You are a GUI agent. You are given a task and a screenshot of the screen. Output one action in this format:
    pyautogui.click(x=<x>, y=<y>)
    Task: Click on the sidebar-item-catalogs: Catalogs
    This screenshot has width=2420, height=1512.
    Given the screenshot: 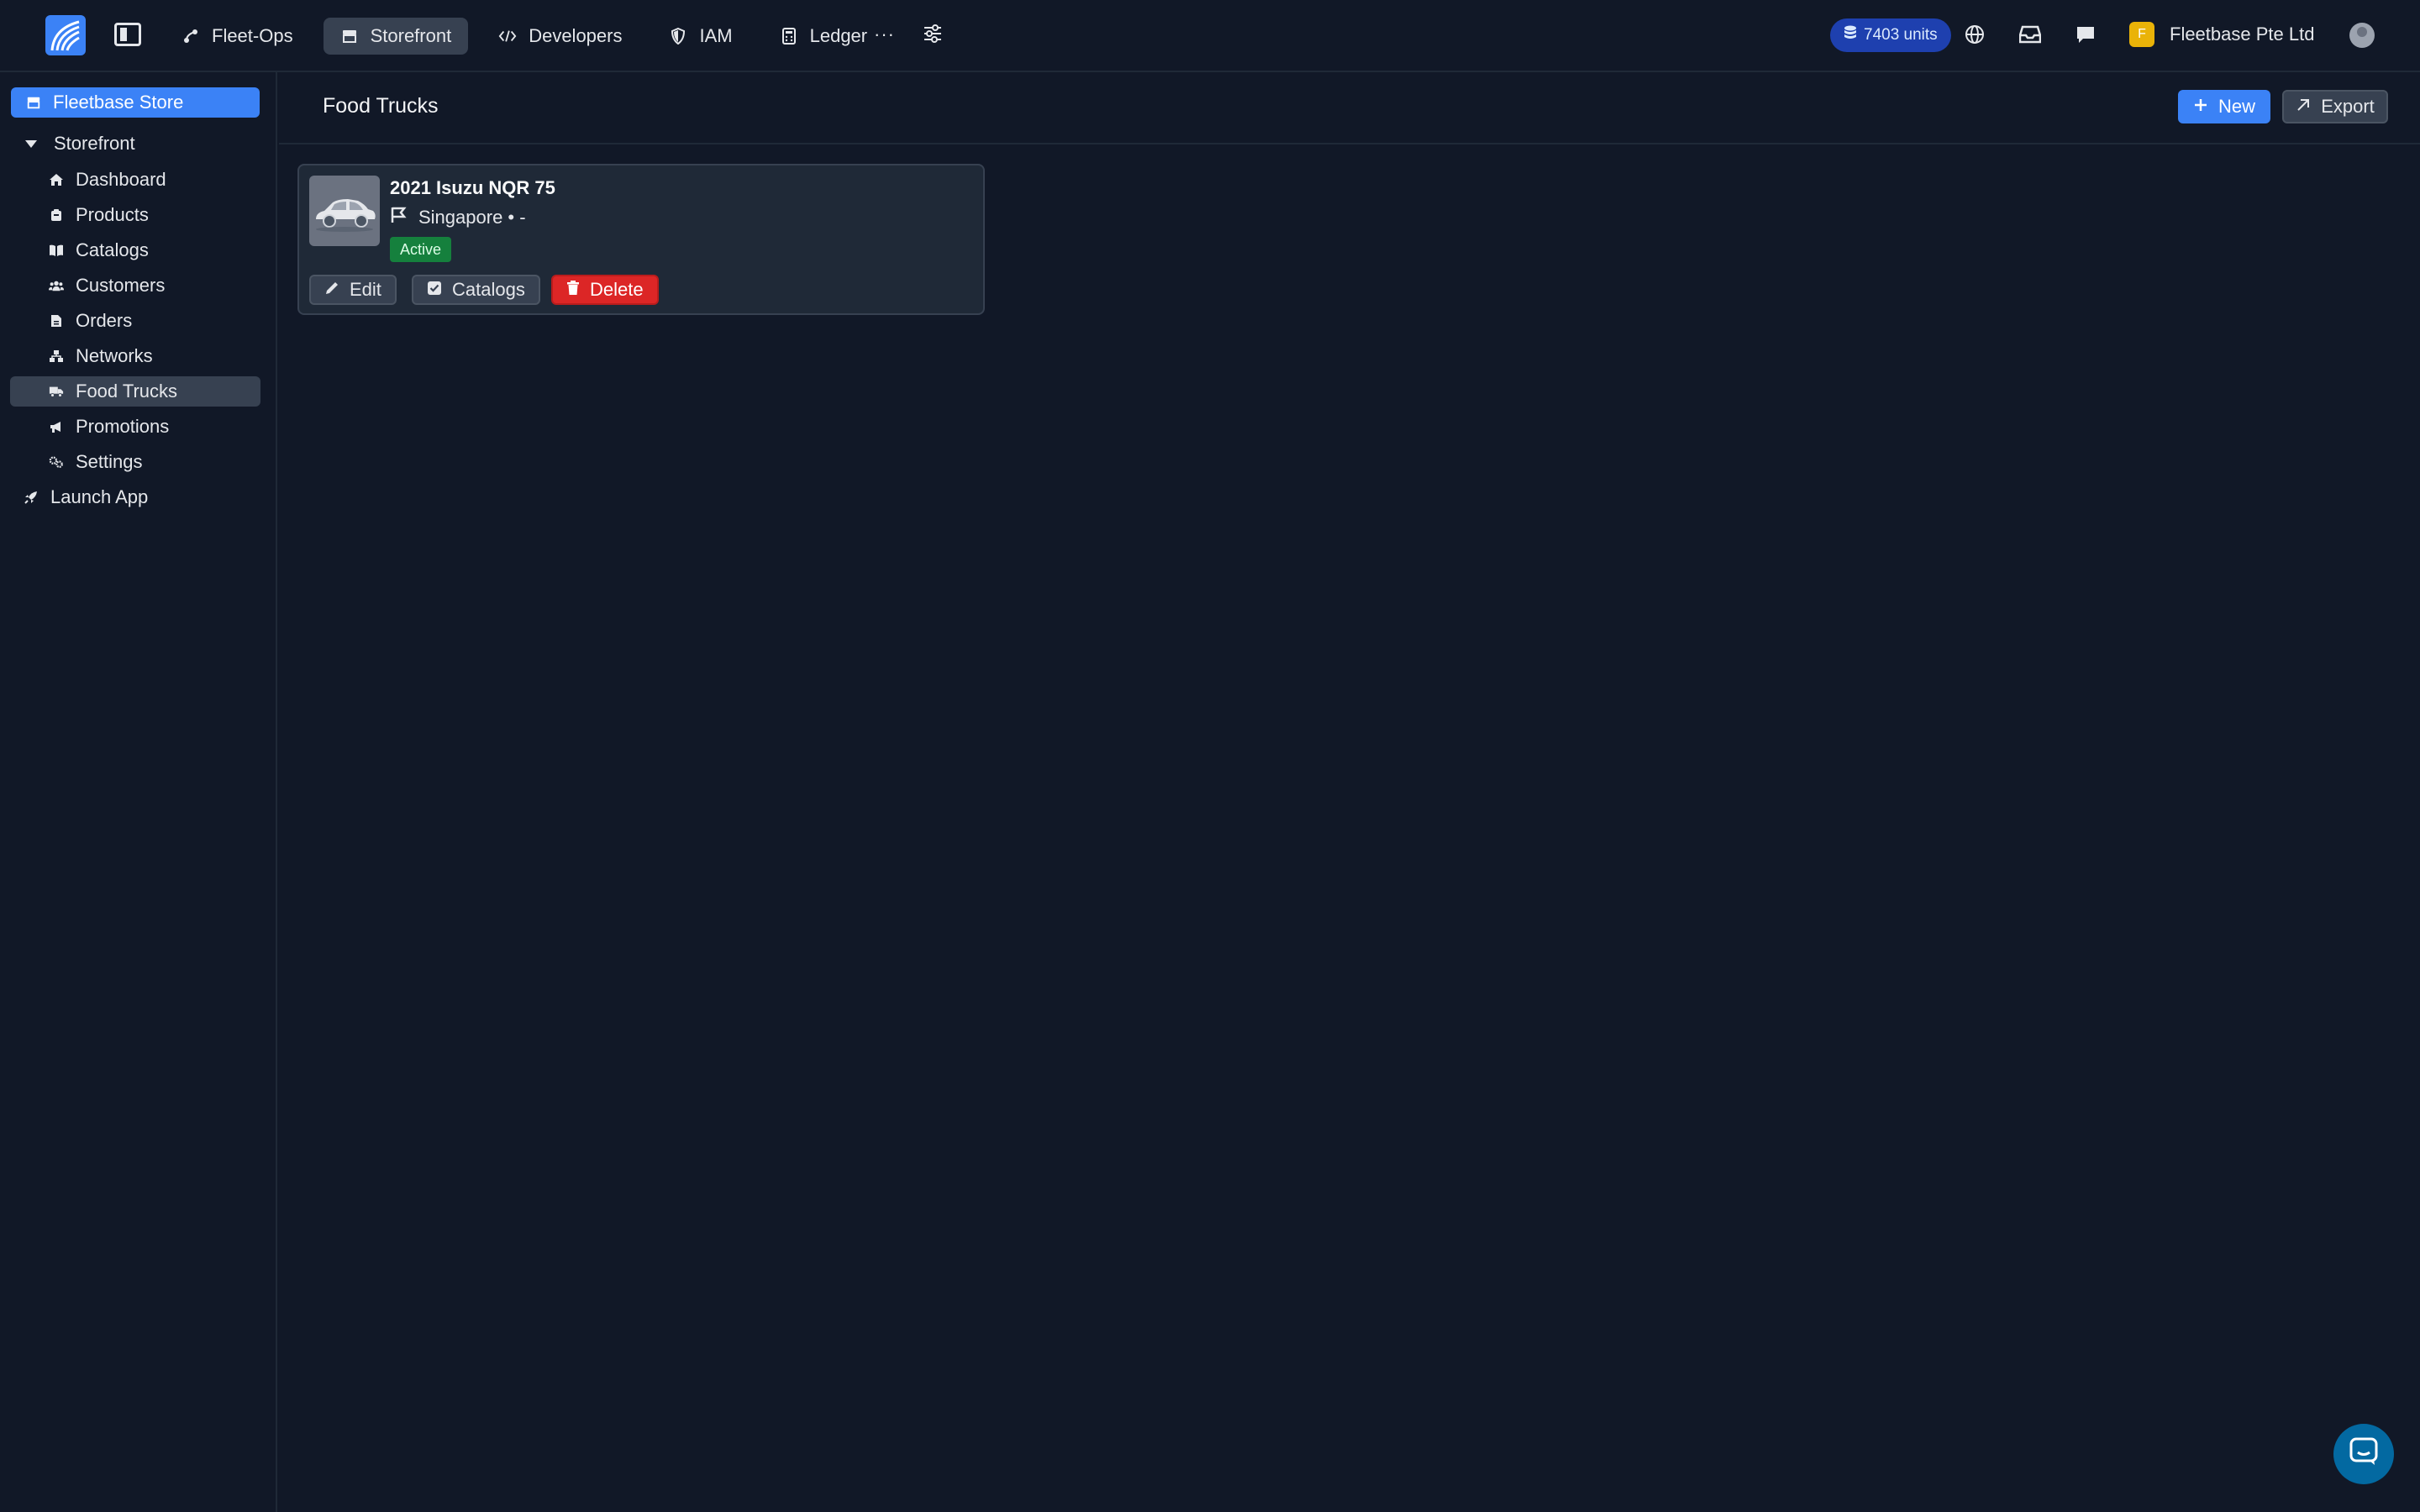 What is the action you would take?
    pyautogui.click(x=135, y=250)
    